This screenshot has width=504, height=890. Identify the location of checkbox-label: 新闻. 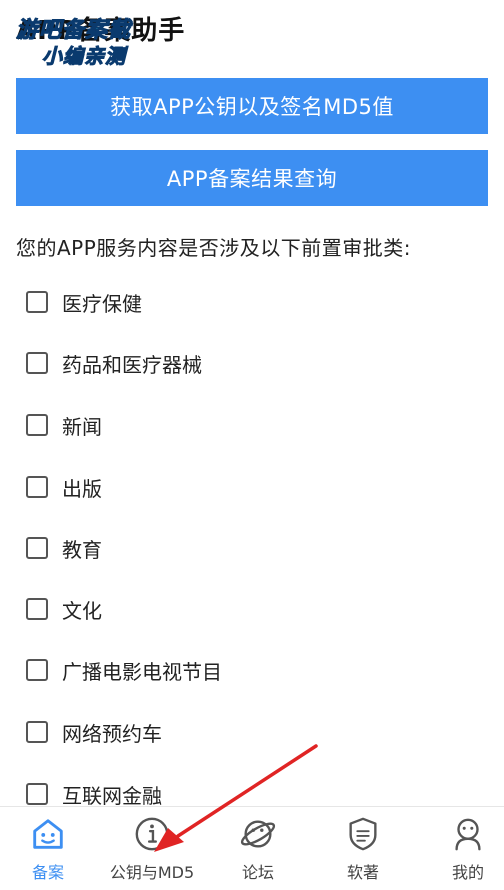
(82, 426).